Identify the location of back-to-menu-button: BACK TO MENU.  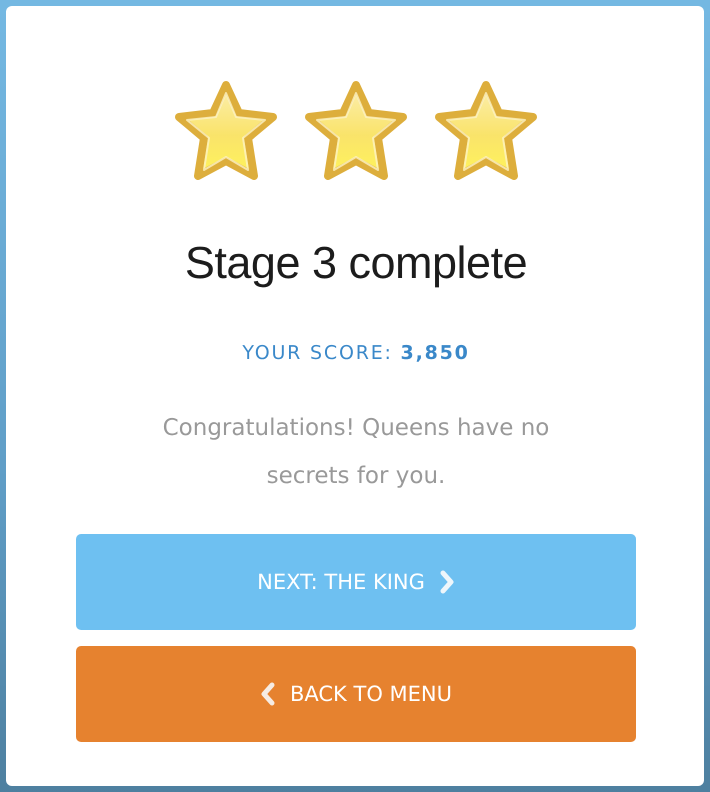
(356, 694).